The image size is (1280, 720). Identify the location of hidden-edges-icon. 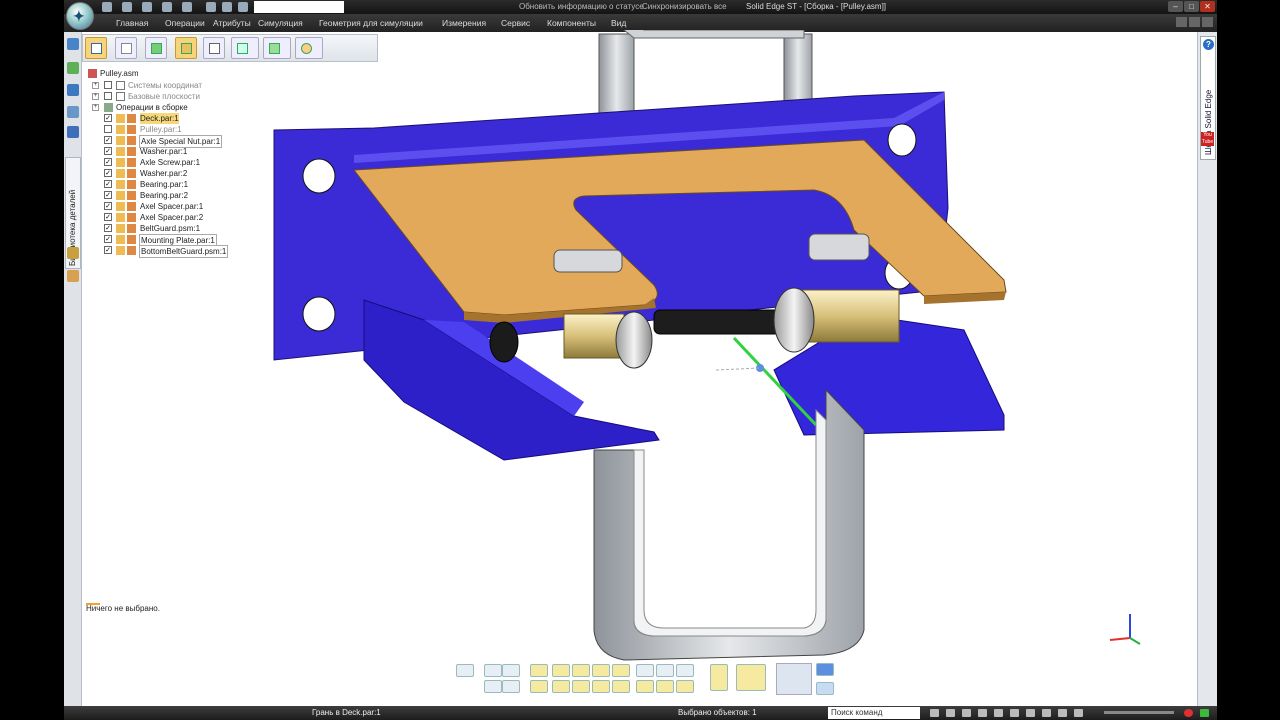
(645, 686).